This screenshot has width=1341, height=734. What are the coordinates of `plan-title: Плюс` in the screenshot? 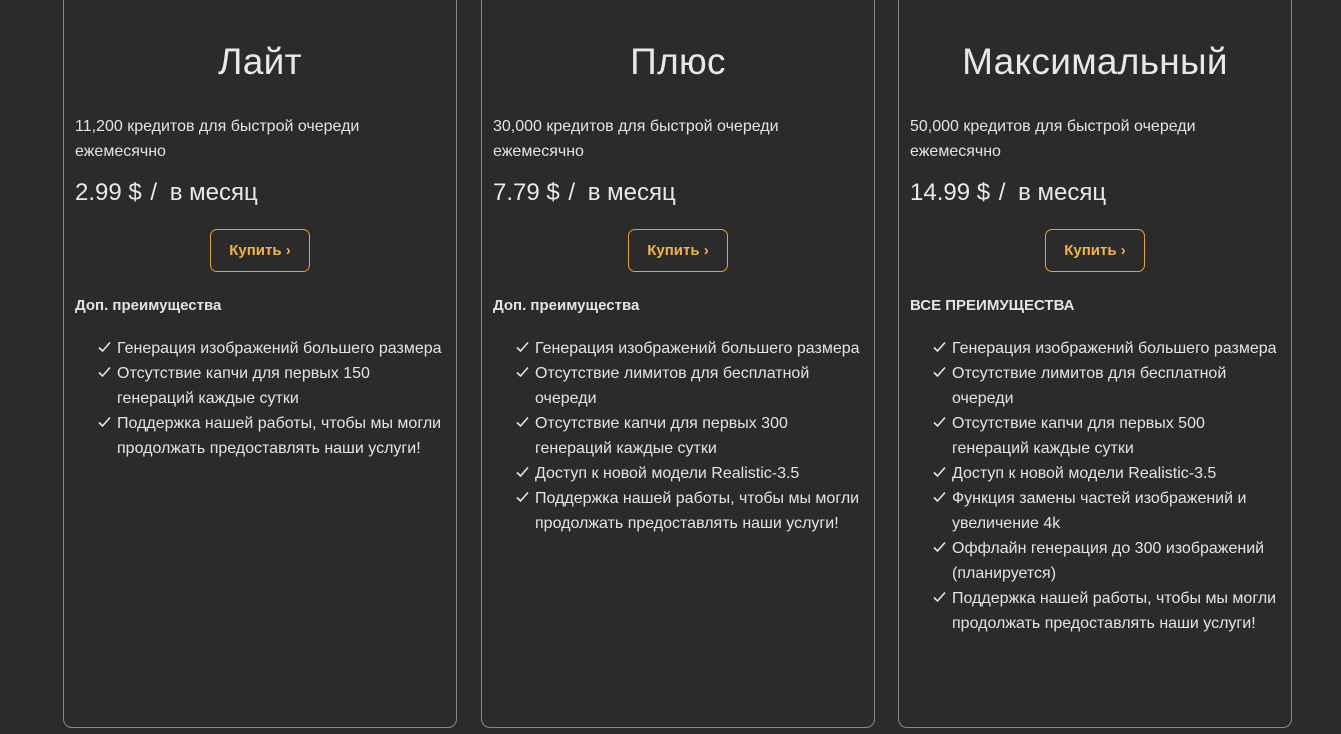 It's located at (678, 61).